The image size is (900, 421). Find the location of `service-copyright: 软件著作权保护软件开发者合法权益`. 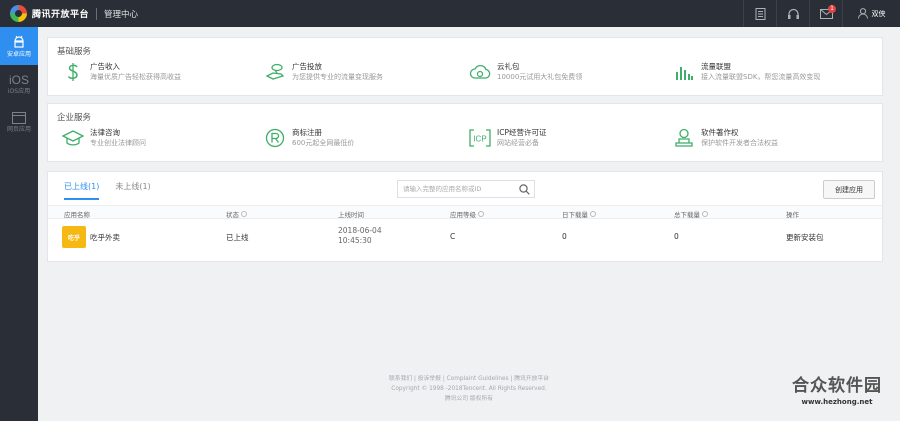

service-copyright: 软件著作权保护软件开发者合法权益 is located at coordinates (725, 138).